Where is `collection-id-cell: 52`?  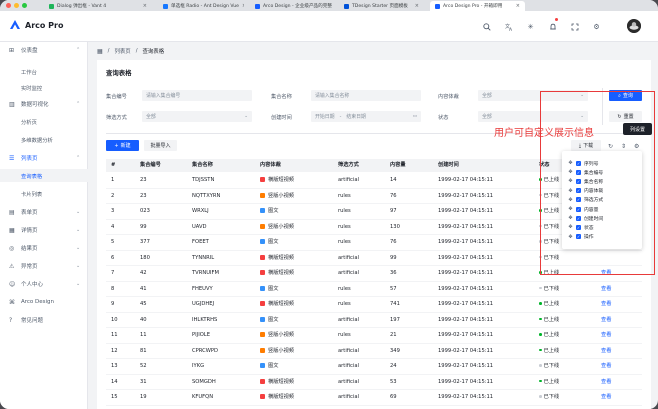 collection-id-cell: 52 is located at coordinates (143, 366).